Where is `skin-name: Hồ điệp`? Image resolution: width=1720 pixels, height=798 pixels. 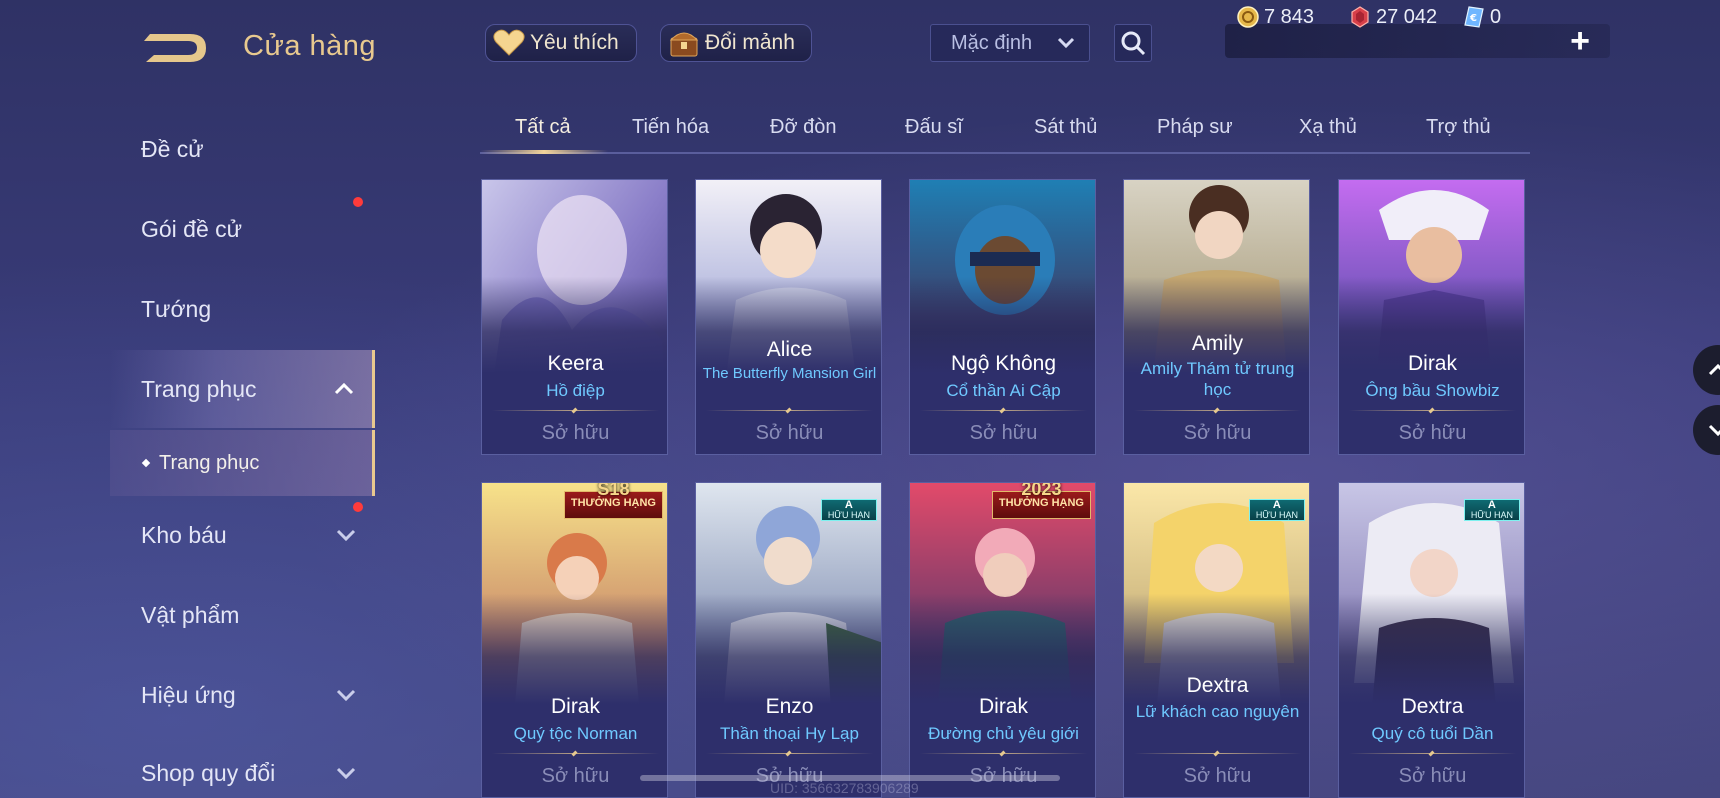 skin-name: Hồ điệp is located at coordinates (575, 390).